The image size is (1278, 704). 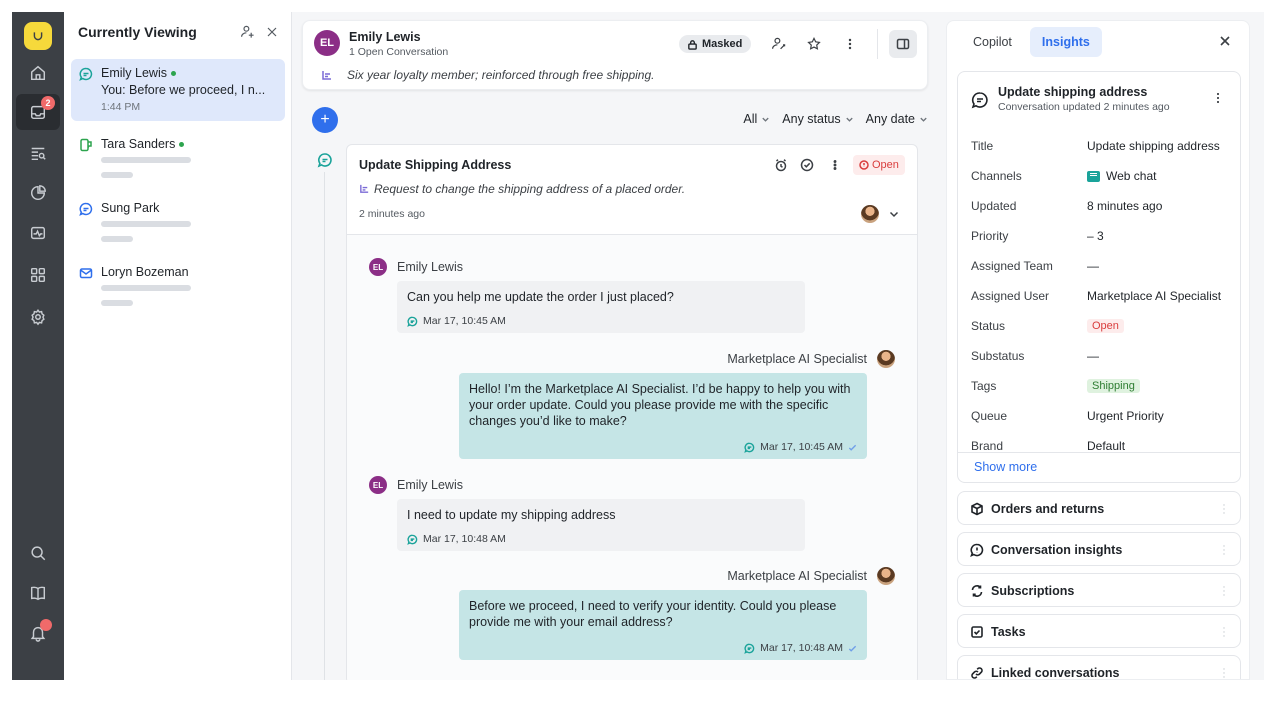 What do you see at coordinates (1125, 416) in the screenshot?
I see `field-value-queue: Urgent Priority` at bounding box center [1125, 416].